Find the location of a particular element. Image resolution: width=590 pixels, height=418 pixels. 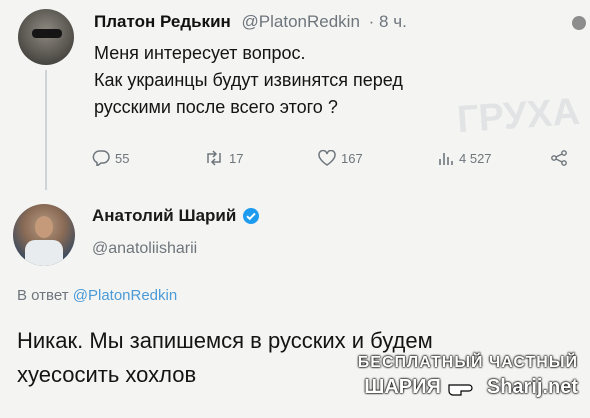

share-button is located at coordinates (559, 158).